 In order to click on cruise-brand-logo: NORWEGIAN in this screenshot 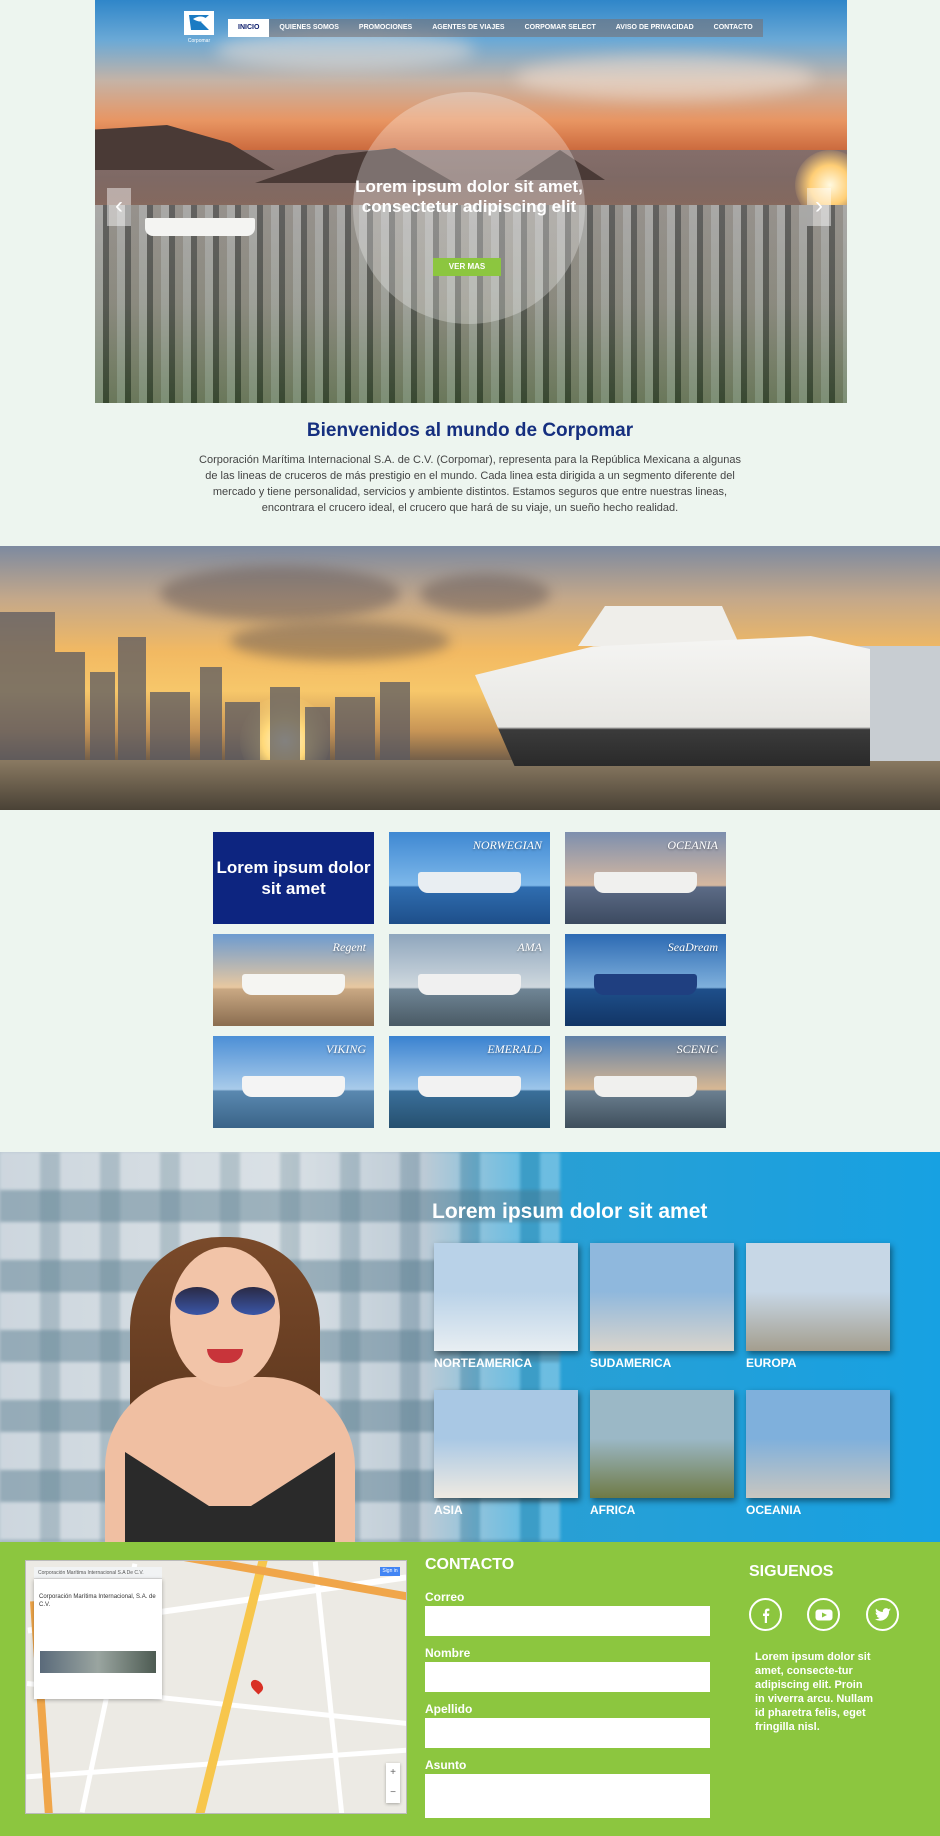, I will do `click(507, 845)`.